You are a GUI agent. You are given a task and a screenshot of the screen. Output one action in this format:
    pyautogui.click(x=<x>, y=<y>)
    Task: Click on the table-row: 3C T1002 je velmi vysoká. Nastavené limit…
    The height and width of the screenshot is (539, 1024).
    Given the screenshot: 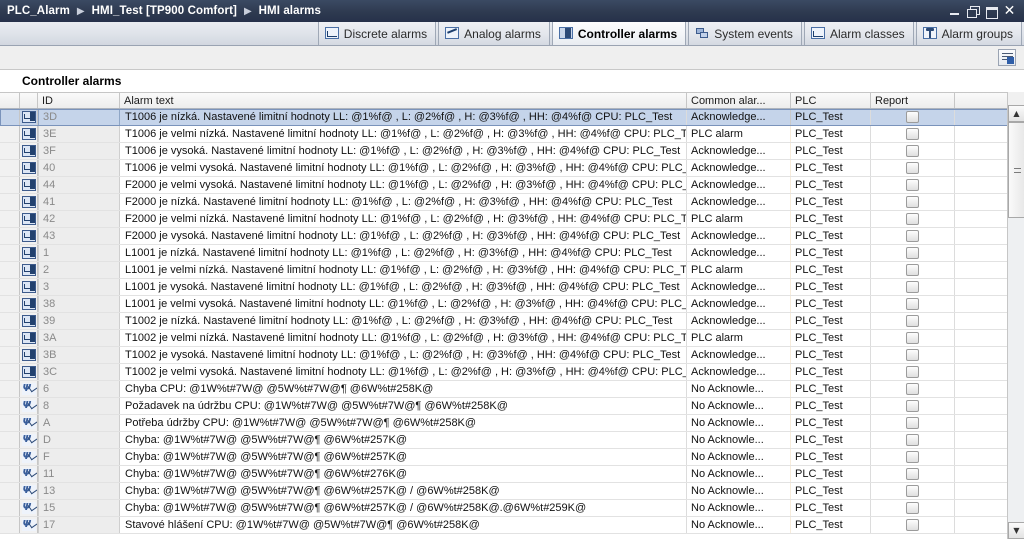 What is the action you would take?
    pyautogui.click(x=512, y=372)
    